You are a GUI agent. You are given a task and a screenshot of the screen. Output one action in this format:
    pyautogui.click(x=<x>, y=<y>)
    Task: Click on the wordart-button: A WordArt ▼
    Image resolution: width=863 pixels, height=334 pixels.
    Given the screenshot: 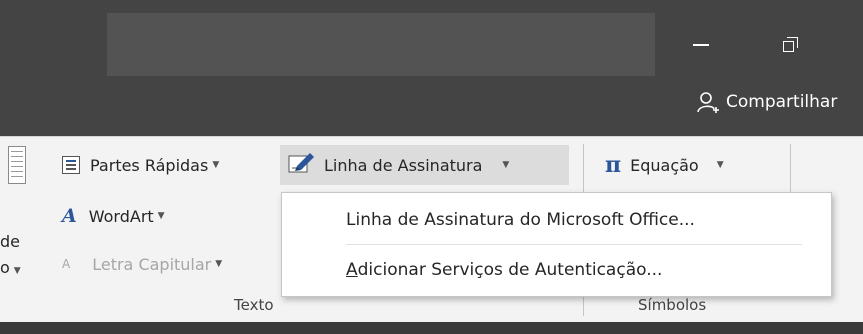 What is the action you would take?
    pyautogui.click(x=113, y=216)
    